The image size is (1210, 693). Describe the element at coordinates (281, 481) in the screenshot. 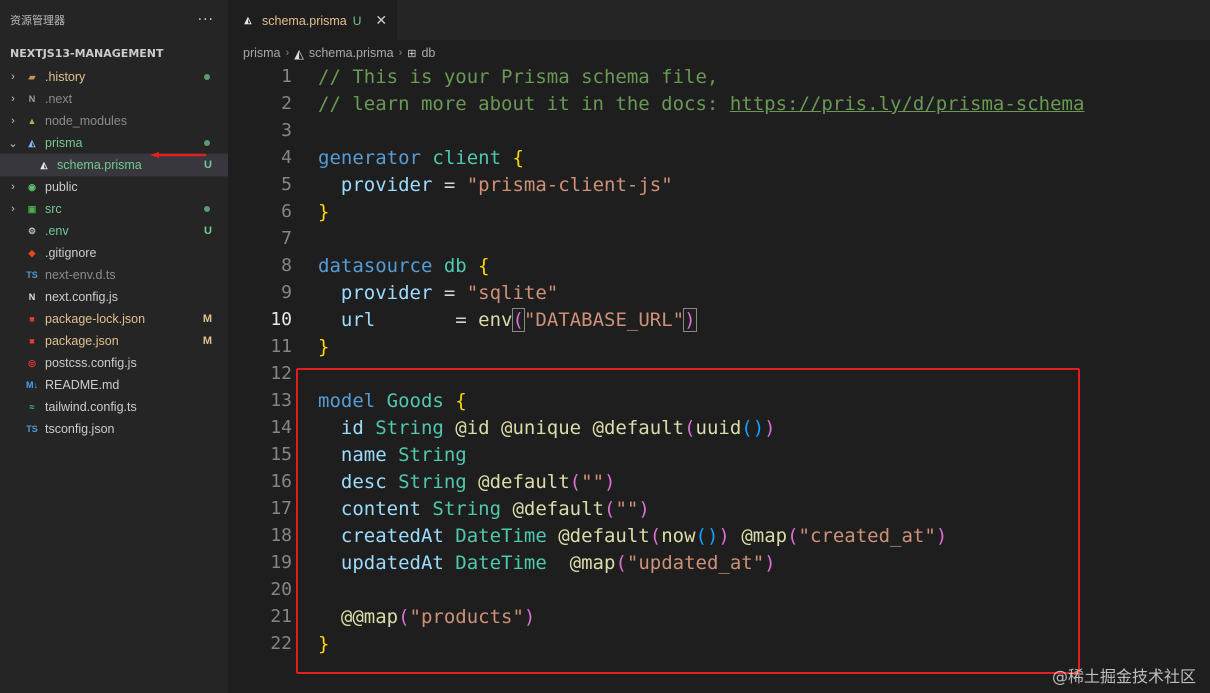

I see `line-number: 16` at that location.